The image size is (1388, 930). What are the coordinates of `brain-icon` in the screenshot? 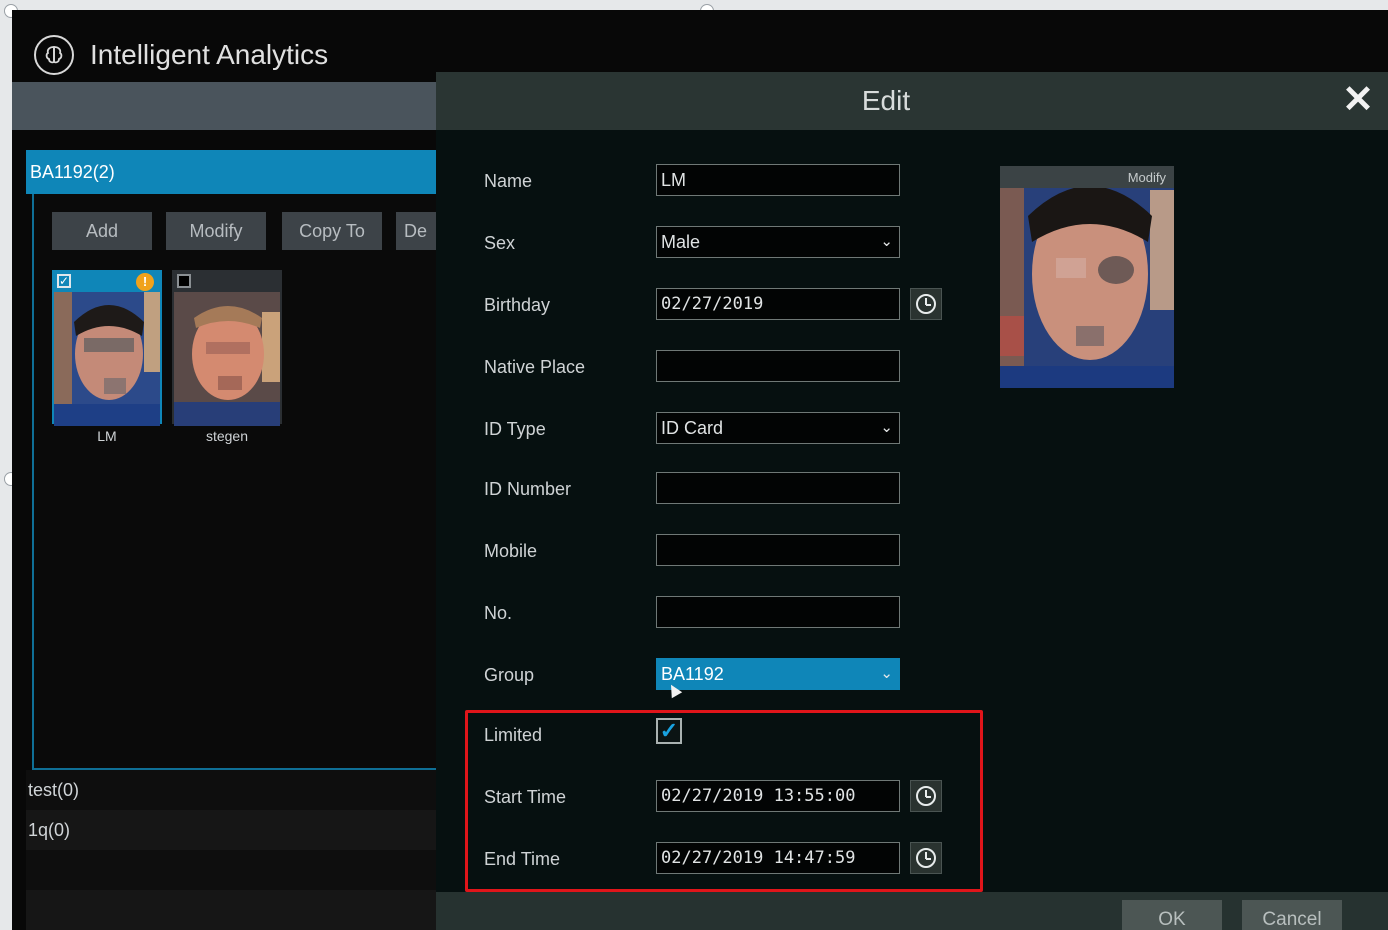 It's located at (54, 55).